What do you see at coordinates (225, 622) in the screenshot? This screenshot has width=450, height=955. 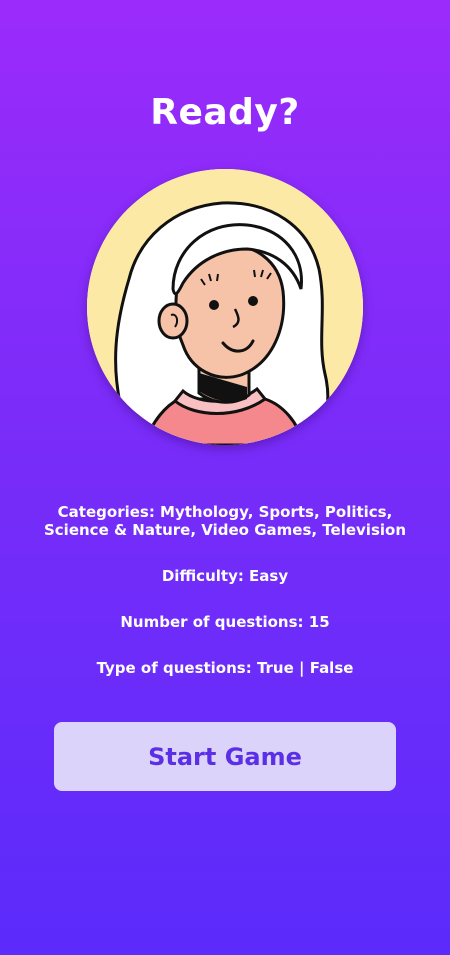 I see `question-count-text: Number of questions: 15` at bounding box center [225, 622].